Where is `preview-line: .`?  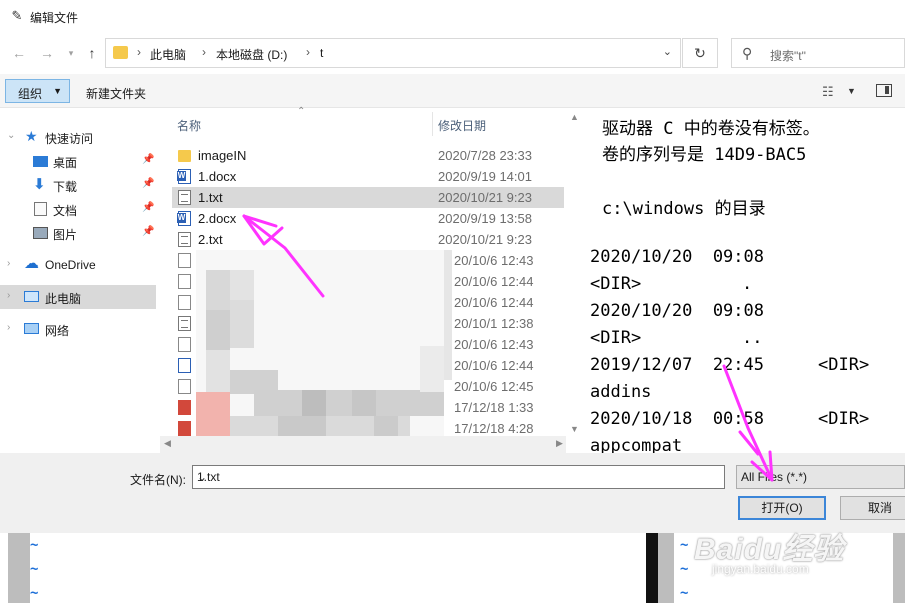 preview-line: . is located at coordinates (747, 284).